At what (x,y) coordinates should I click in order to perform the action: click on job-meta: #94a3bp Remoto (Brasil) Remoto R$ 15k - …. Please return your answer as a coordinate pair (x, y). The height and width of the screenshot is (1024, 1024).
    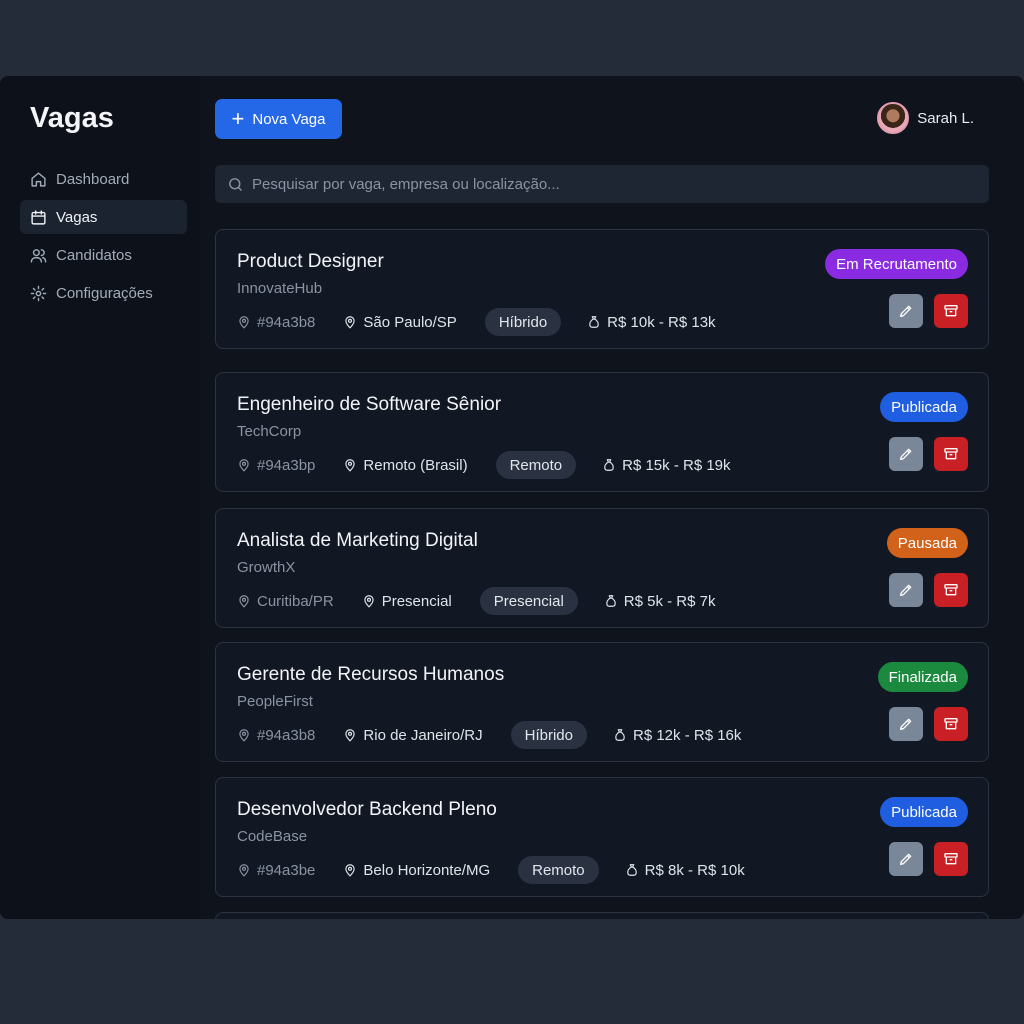
    Looking at the image, I should click on (498, 465).